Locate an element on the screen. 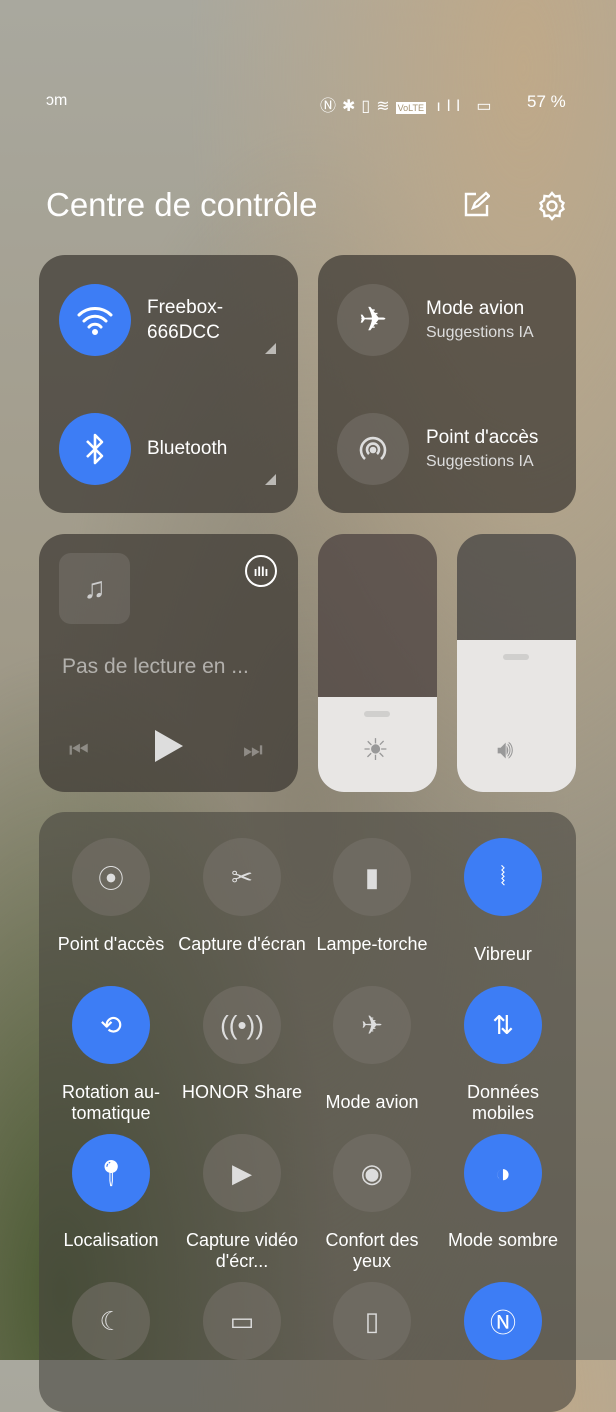 The image size is (616, 1412). tile-honor-share: ((•)) HONOR Share is located at coordinates (242, 1044).